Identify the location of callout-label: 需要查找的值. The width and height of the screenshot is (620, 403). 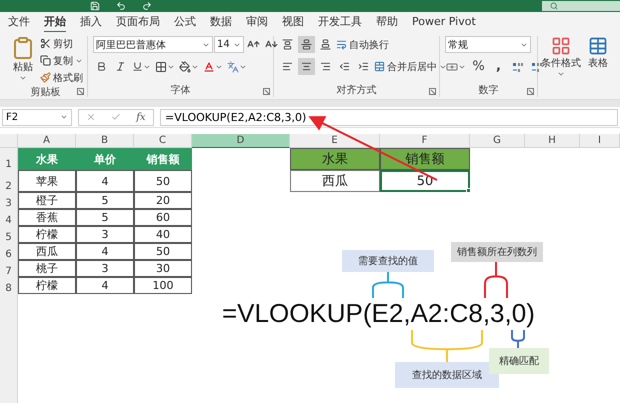
(388, 261).